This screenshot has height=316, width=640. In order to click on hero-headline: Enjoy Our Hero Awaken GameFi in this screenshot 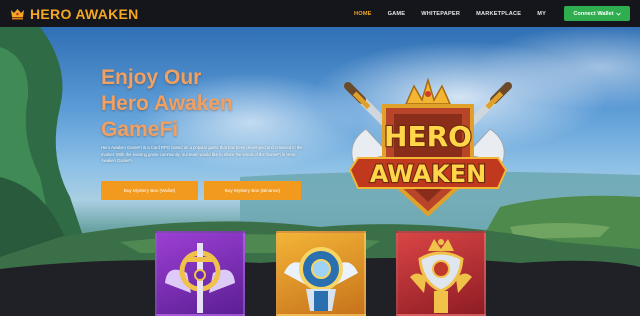, I will do `click(191, 104)`.